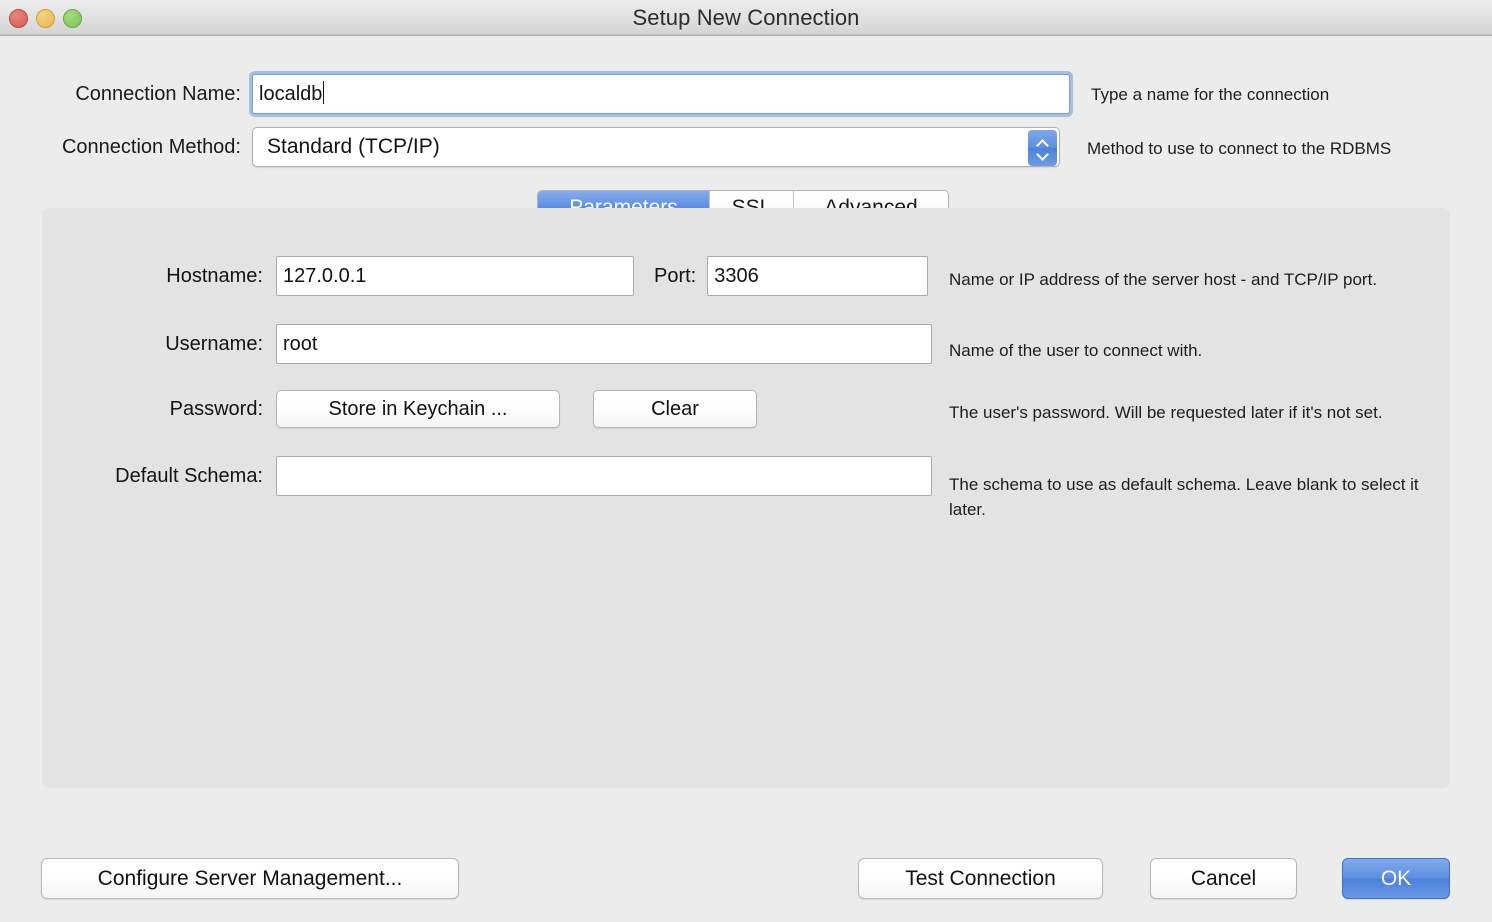 This screenshot has width=1492, height=922. I want to click on password-row: Password: Store in Keychain ... Clear, so click(439, 409).